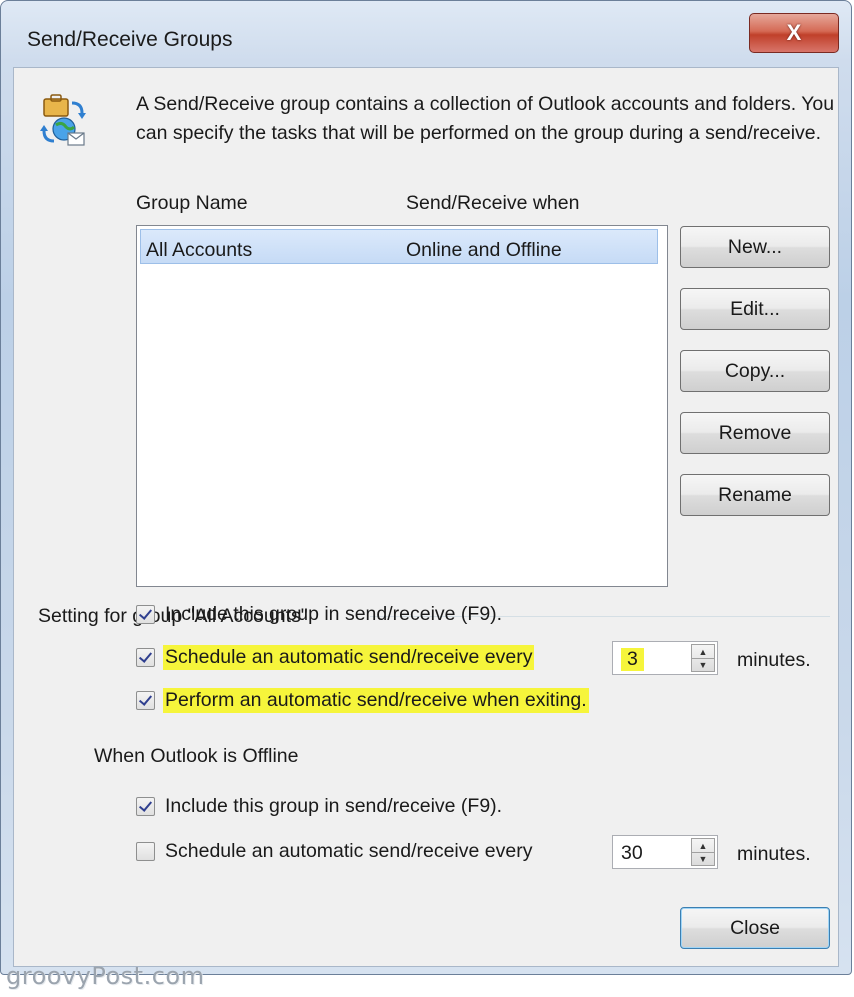 This screenshot has height=997, width=854. I want to click on rename-button: Rename, so click(755, 495).